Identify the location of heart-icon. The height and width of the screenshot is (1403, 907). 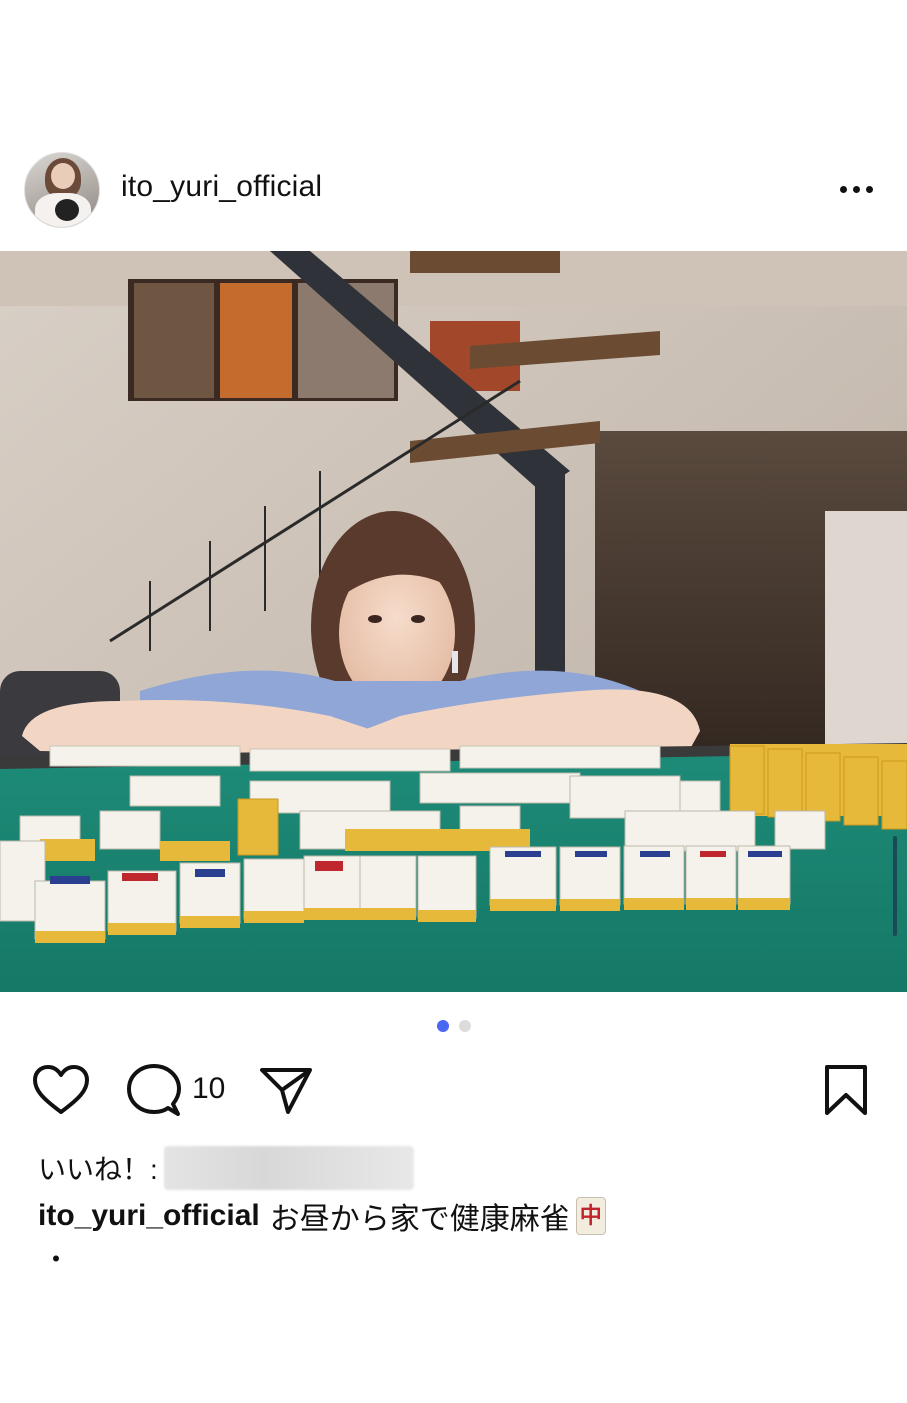
(61, 1092).